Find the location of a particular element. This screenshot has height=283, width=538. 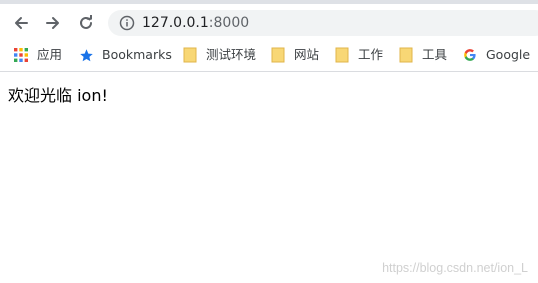

bookmark-label: Bookmarks is located at coordinates (137, 54).